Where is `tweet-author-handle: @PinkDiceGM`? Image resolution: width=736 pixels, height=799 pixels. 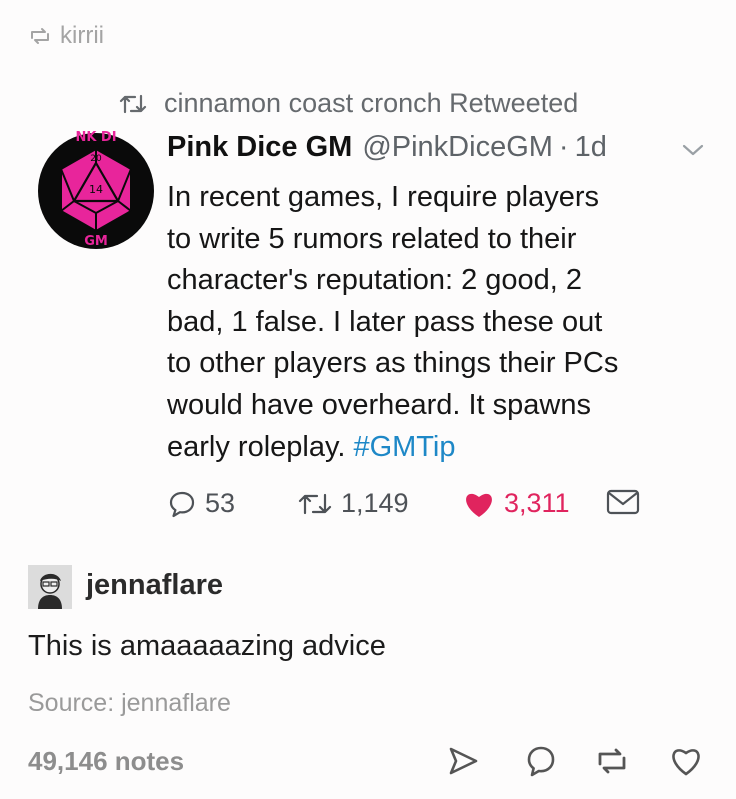 tweet-author-handle: @PinkDiceGM is located at coordinates (457, 147).